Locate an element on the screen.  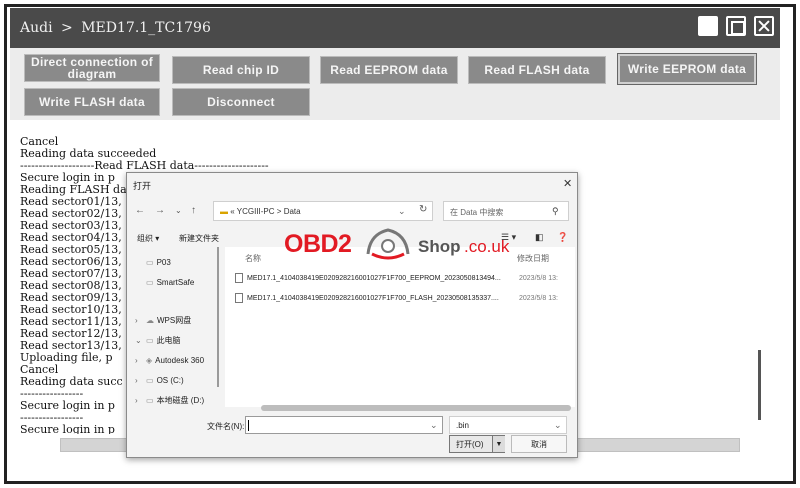
address-segment-data: Data is located at coordinates (292, 211).